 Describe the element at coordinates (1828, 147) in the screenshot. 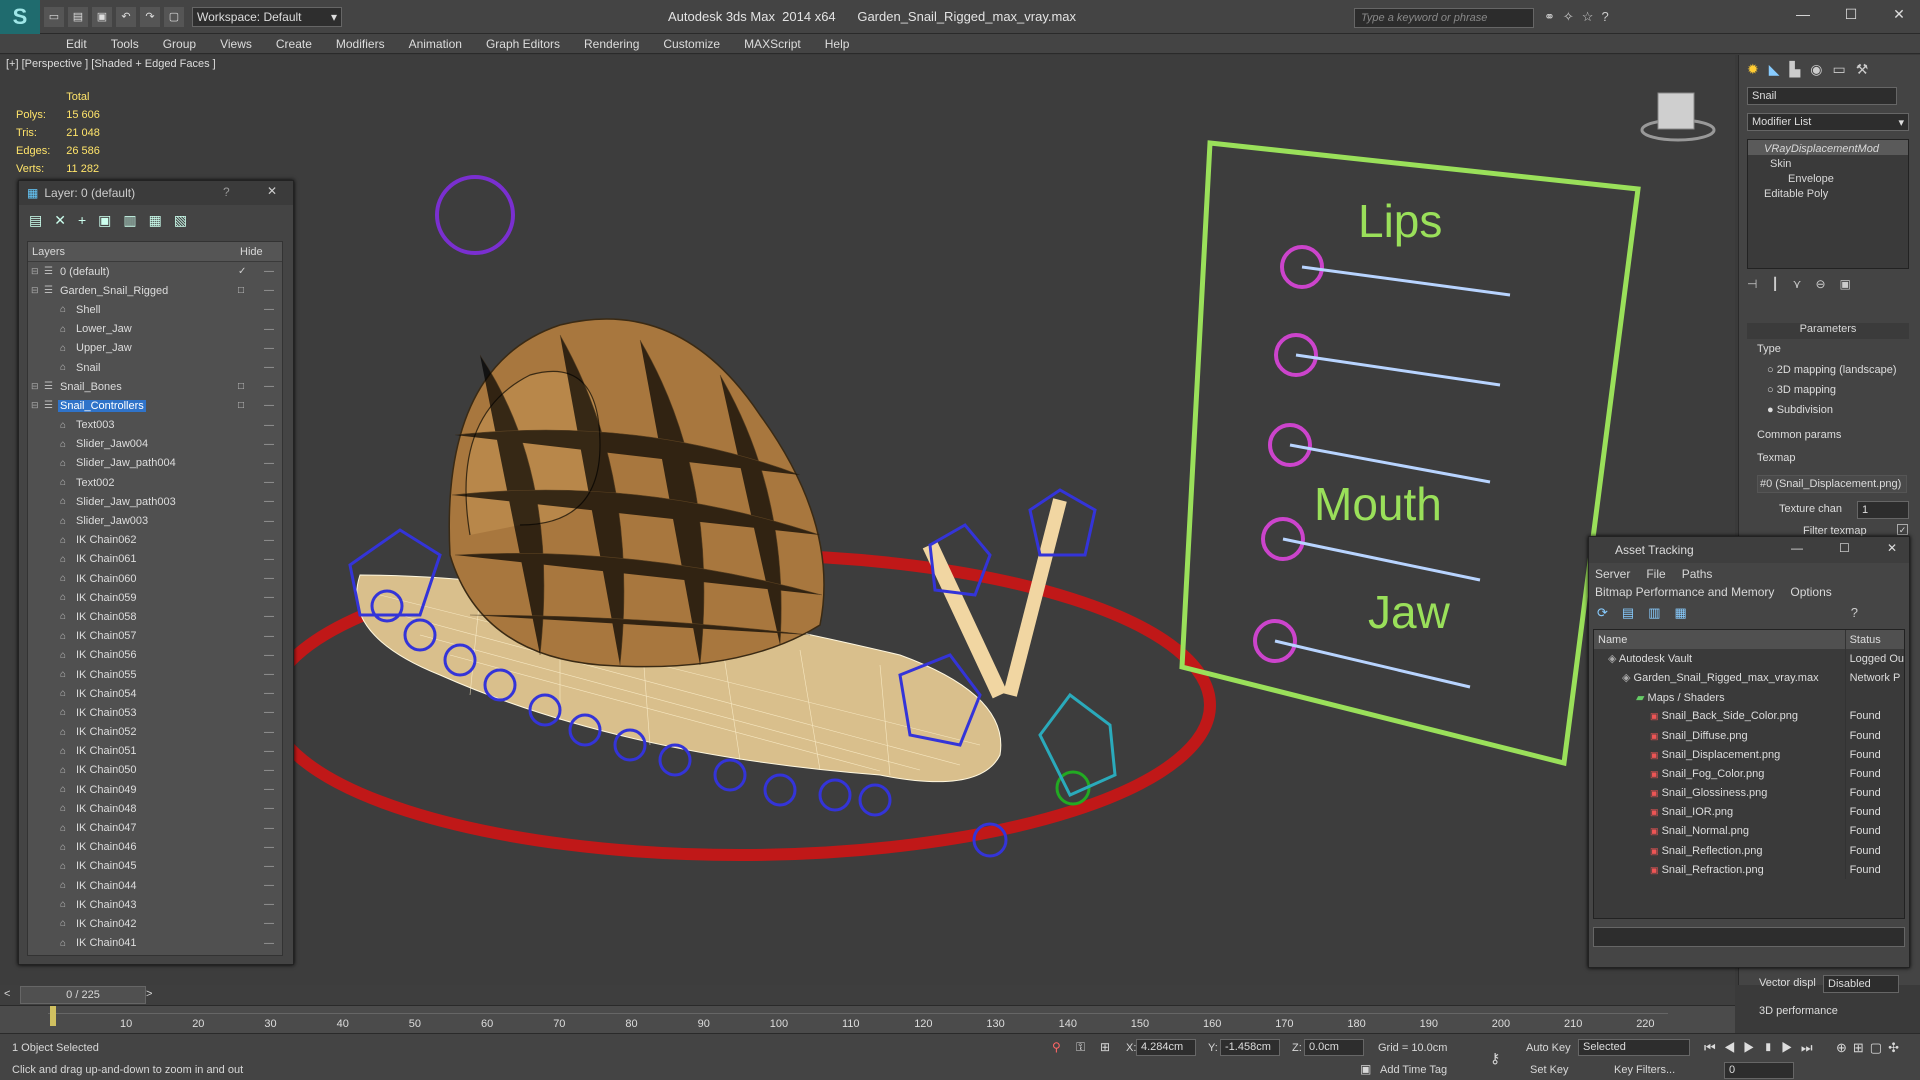

I see `stack-item-vraydisplacement: VRayDisplacementMod` at that location.